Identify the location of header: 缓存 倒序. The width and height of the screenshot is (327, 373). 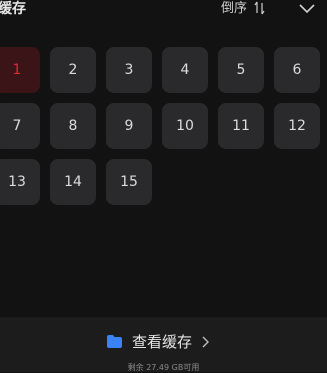
(163, 17).